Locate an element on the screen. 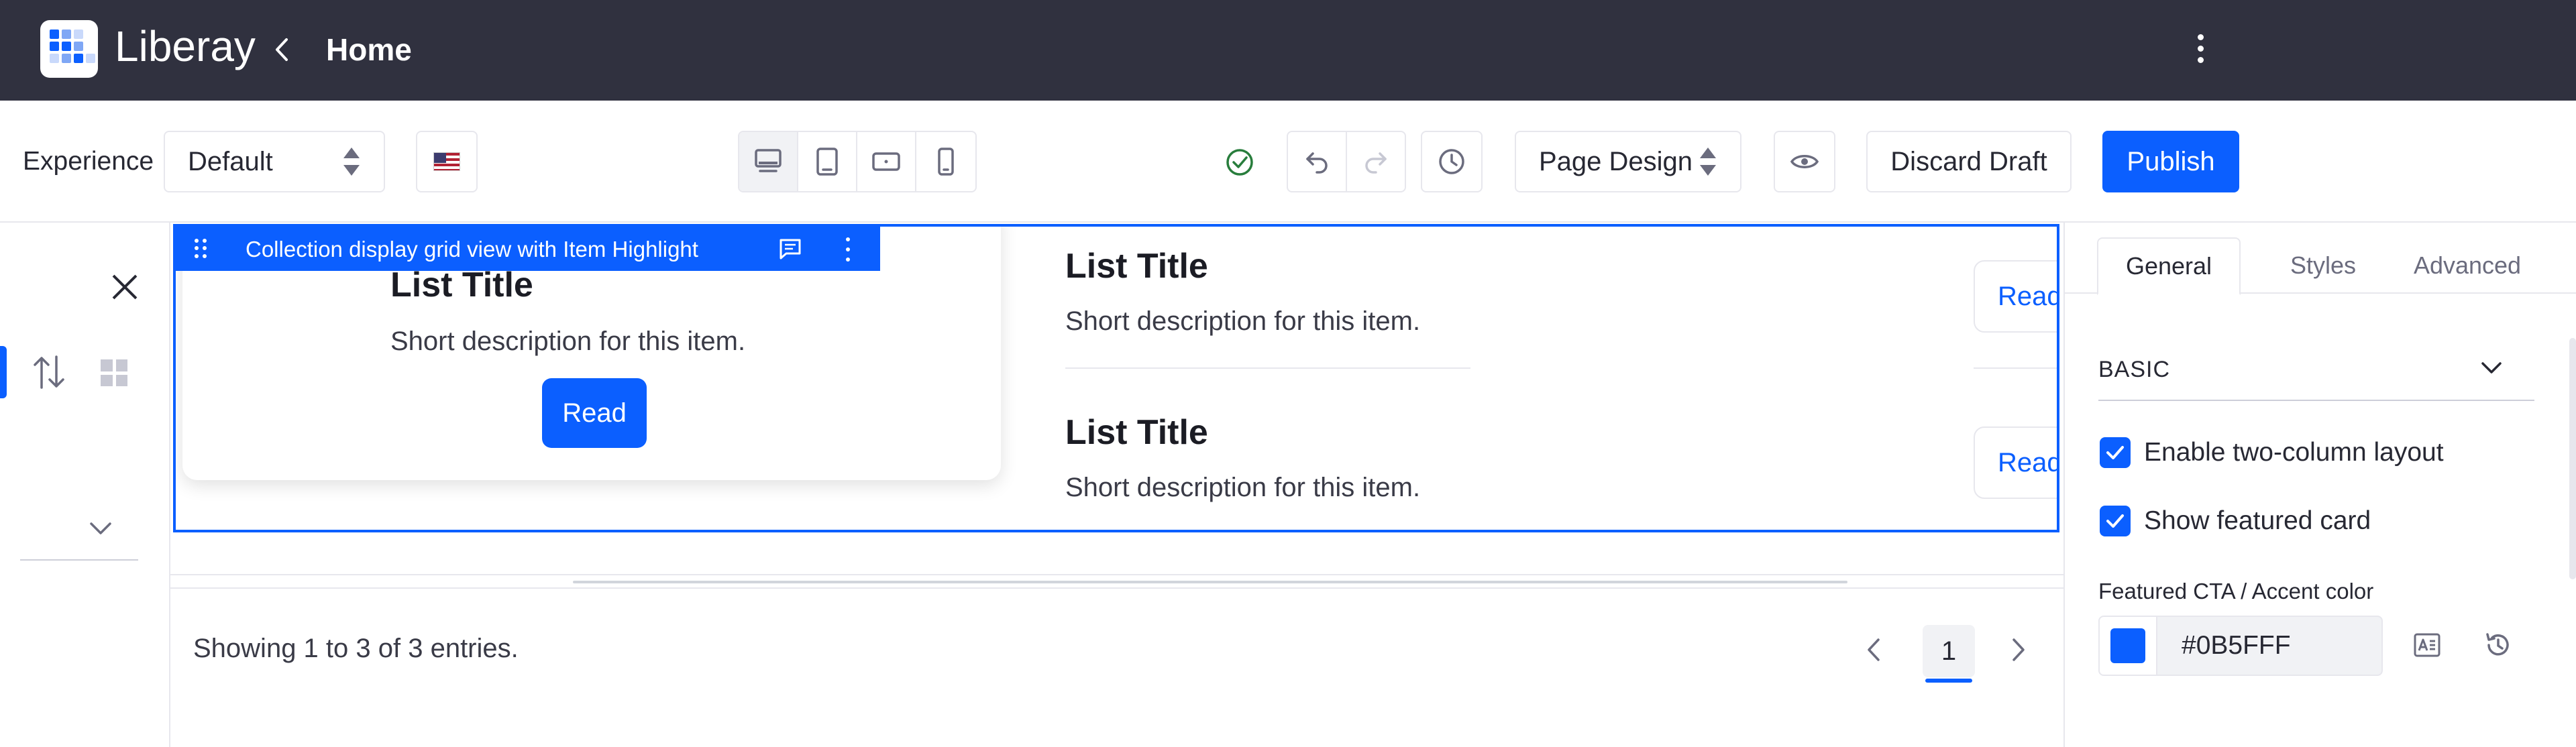 The width and height of the screenshot is (2576, 747). options-menu-icon is located at coordinates (2200, 48).